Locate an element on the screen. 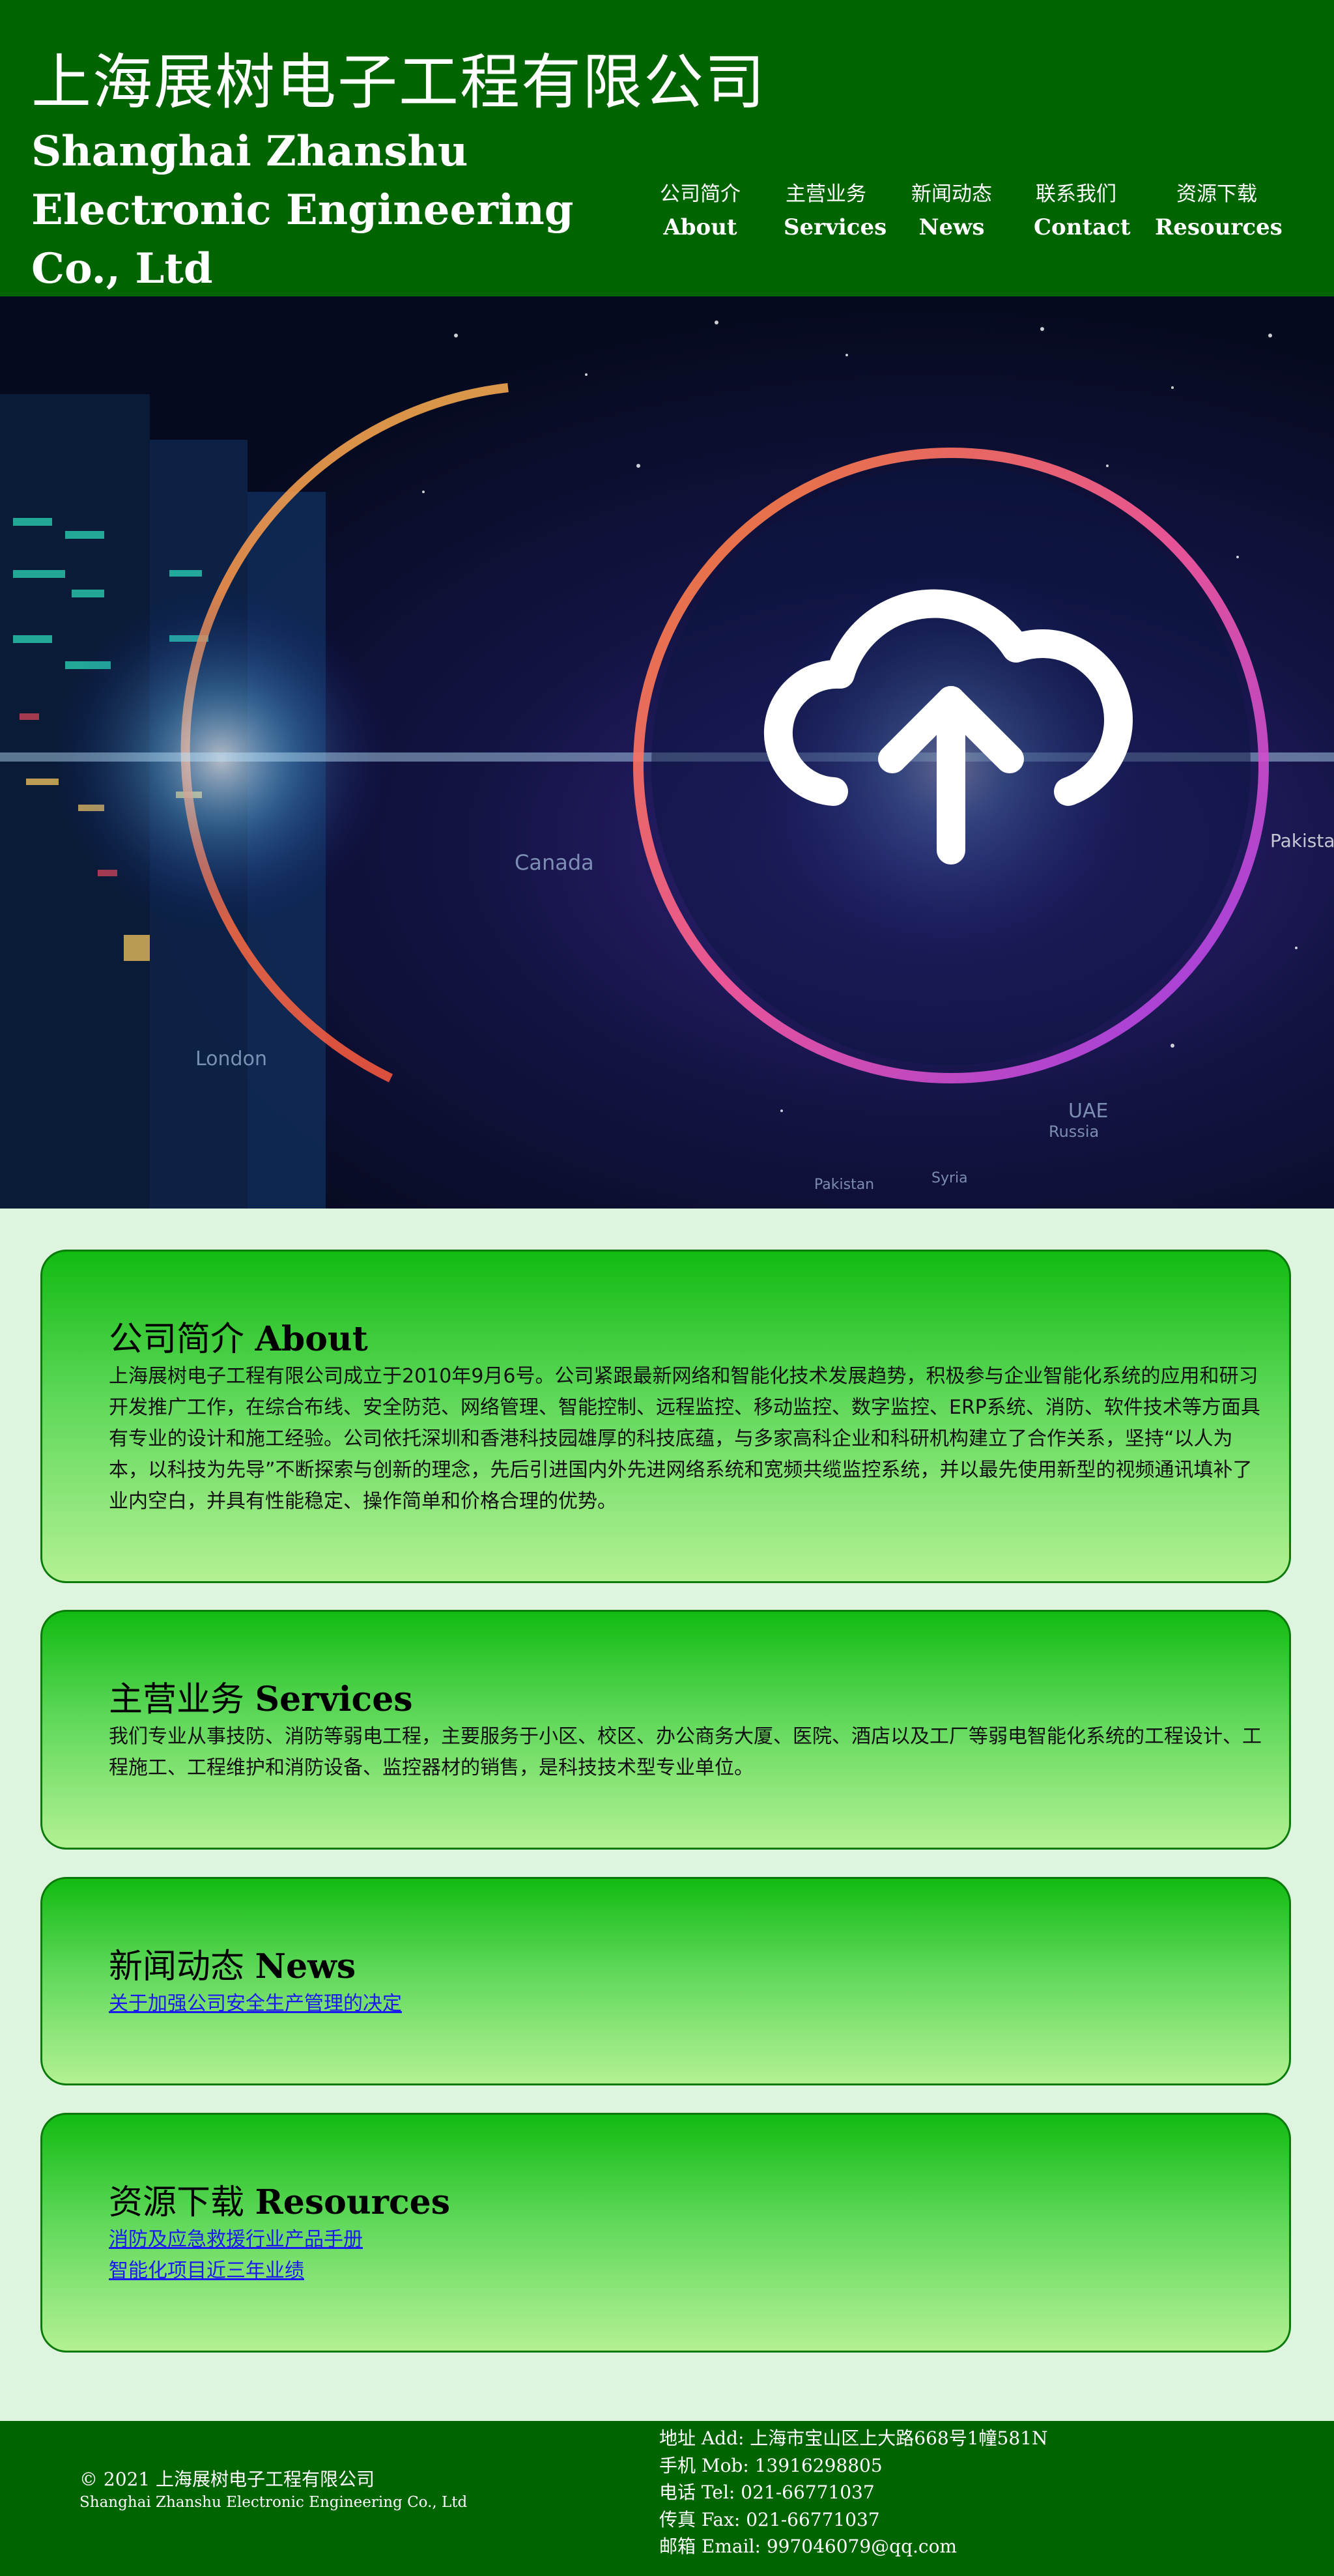  site-title-zh: 上海展树电子工程有限公司 is located at coordinates (399, 82).